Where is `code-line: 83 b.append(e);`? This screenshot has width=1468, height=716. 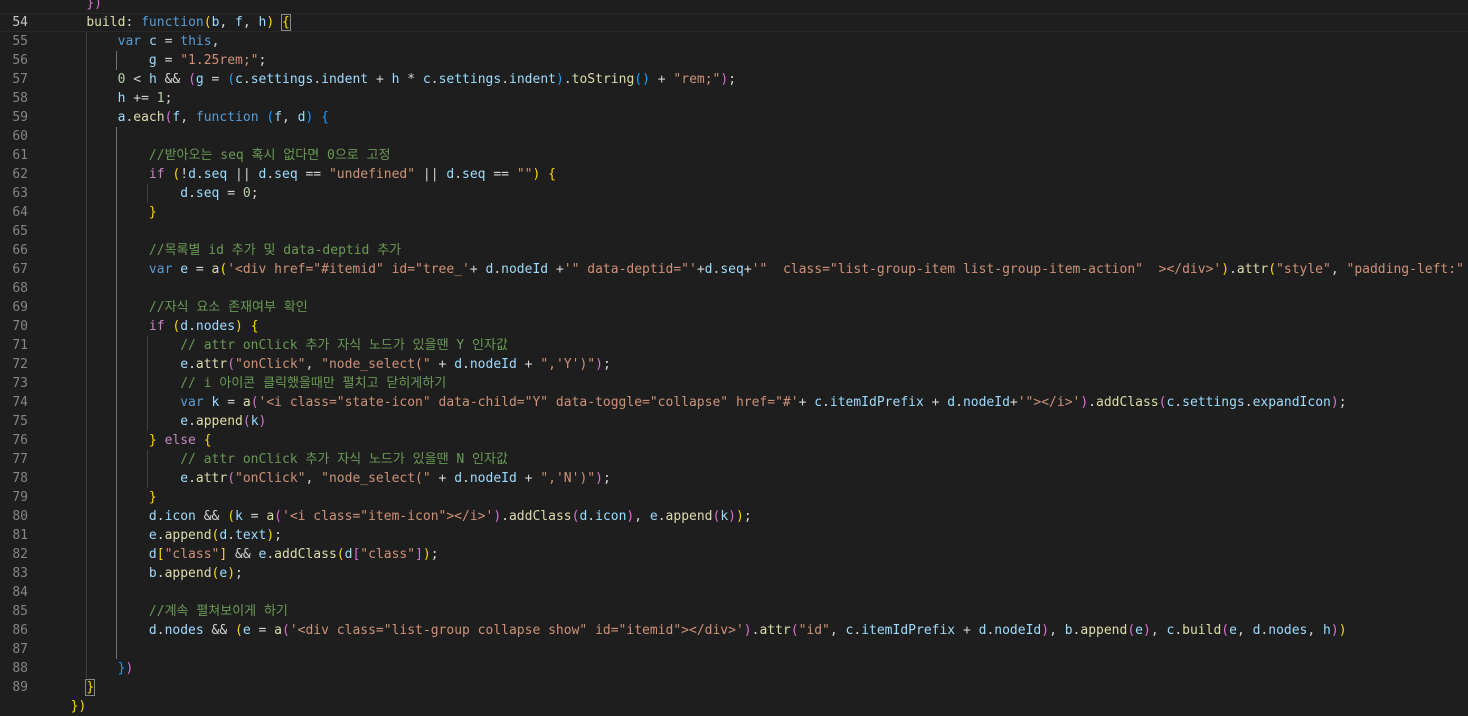
code-line: 83 b.append(e); is located at coordinates (734, 573).